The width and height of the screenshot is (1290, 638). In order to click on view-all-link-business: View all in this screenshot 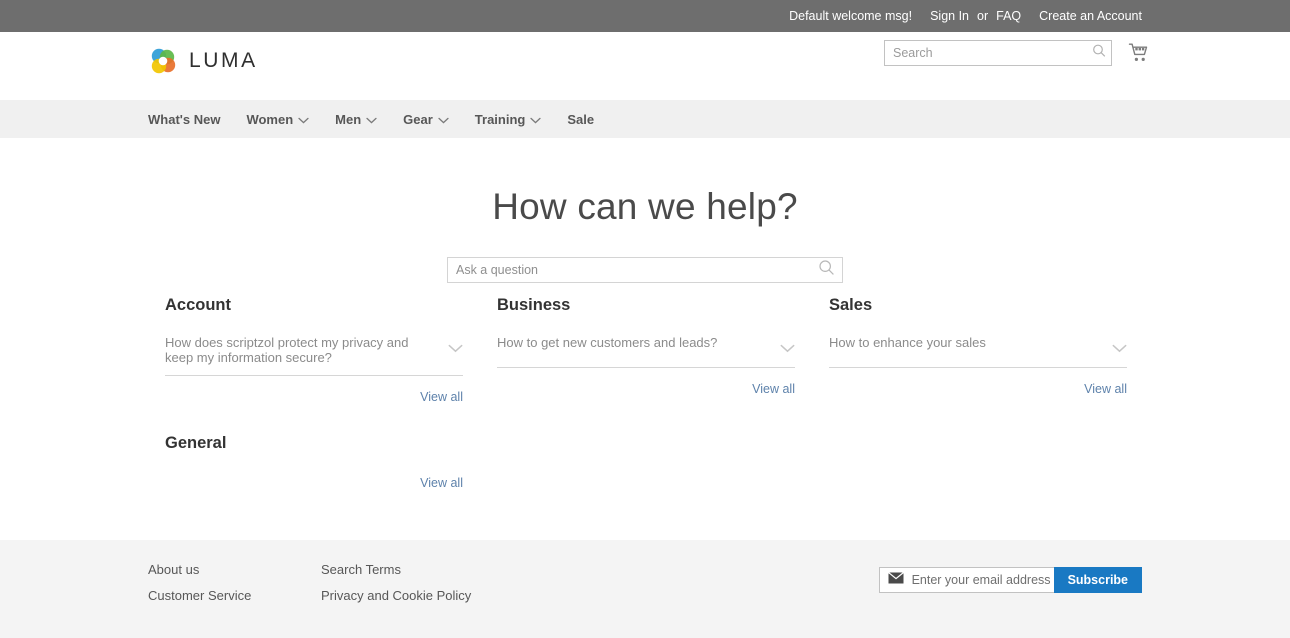, I will do `click(773, 389)`.